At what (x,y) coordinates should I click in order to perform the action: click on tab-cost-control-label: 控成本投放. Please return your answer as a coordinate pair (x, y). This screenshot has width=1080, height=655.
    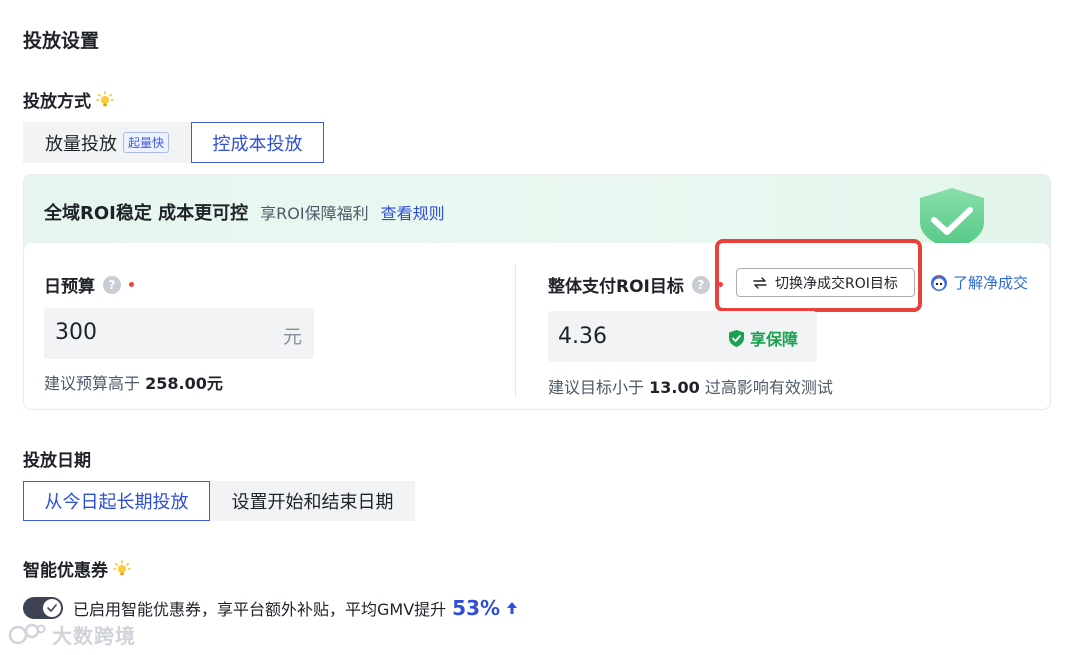
    Looking at the image, I should click on (257, 144).